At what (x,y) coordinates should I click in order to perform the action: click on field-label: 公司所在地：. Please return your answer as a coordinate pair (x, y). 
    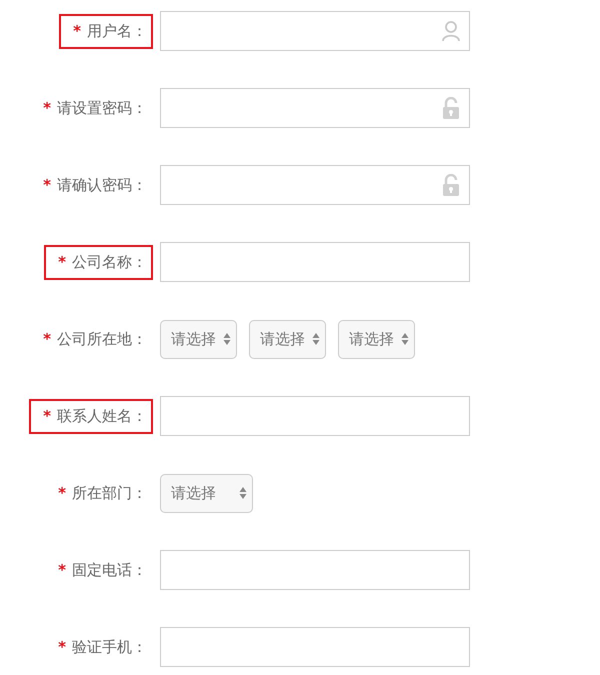
    Looking at the image, I should click on (102, 339).